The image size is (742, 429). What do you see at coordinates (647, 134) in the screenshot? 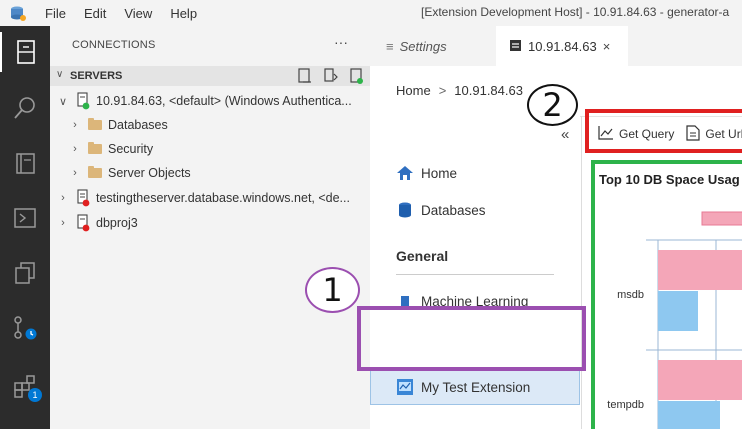
I see `button-label: Get Query` at bounding box center [647, 134].